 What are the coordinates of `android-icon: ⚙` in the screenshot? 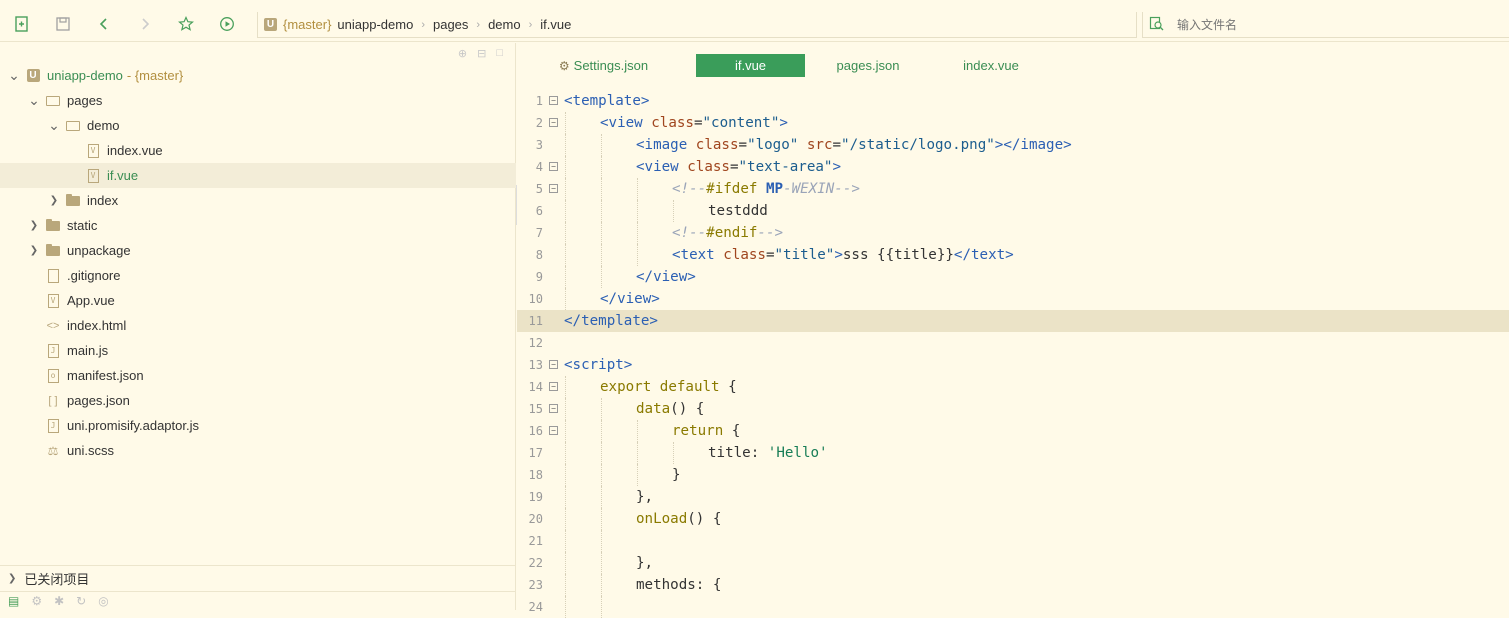 It's located at (36, 601).